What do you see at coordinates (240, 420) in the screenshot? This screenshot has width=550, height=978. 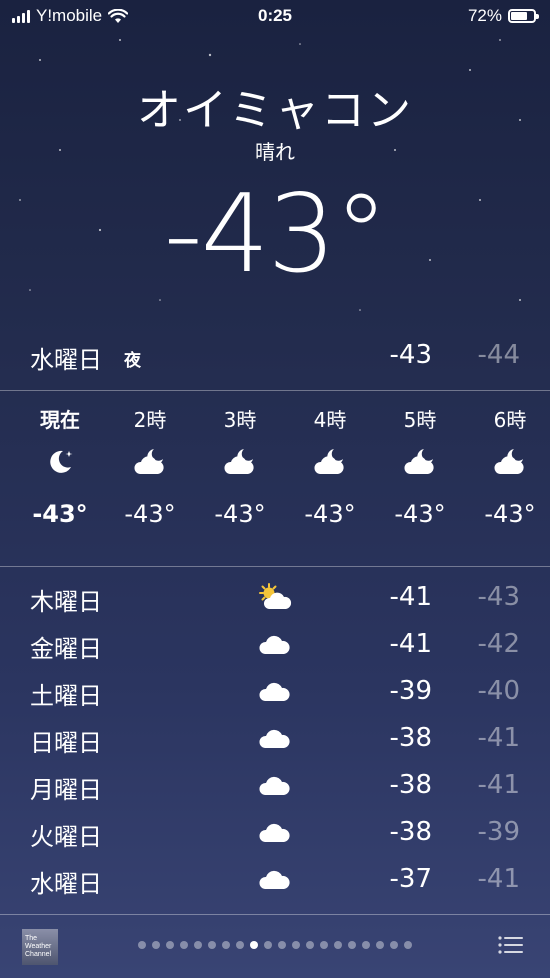 I see `hour-label: 3時` at bounding box center [240, 420].